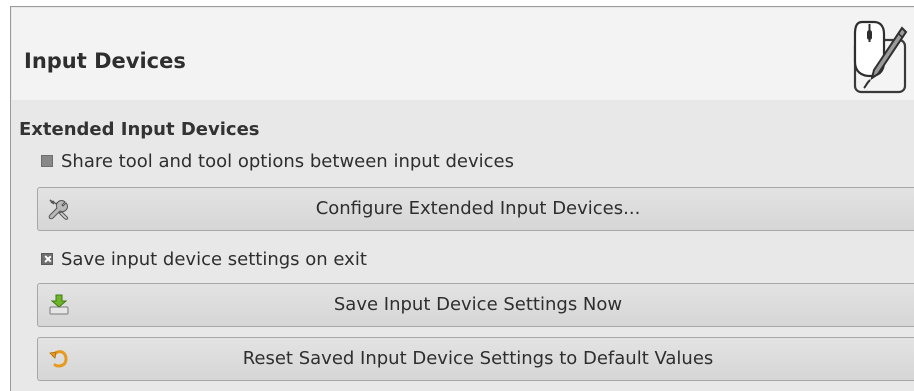 The image size is (914, 391). Describe the element at coordinates (881, 57) in the screenshot. I see `input-devices-tablet-mouse-icon` at that location.